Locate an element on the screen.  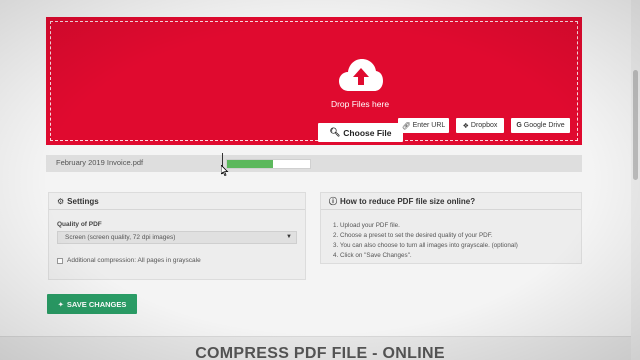
upload-progress-bar is located at coordinates (268, 164).